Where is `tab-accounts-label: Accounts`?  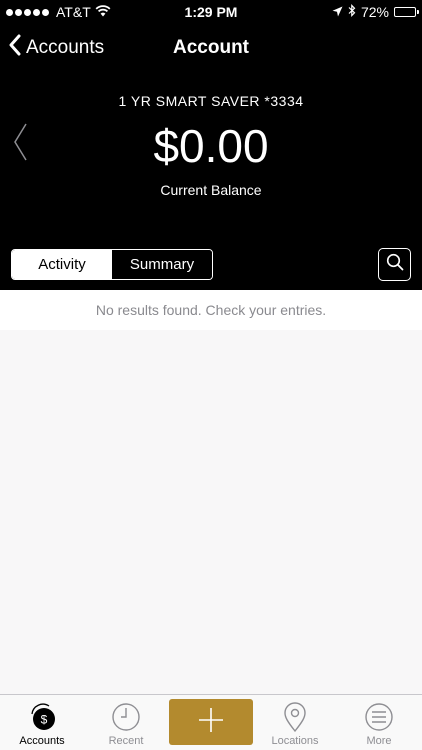 tab-accounts-label: Accounts is located at coordinates (42, 741).